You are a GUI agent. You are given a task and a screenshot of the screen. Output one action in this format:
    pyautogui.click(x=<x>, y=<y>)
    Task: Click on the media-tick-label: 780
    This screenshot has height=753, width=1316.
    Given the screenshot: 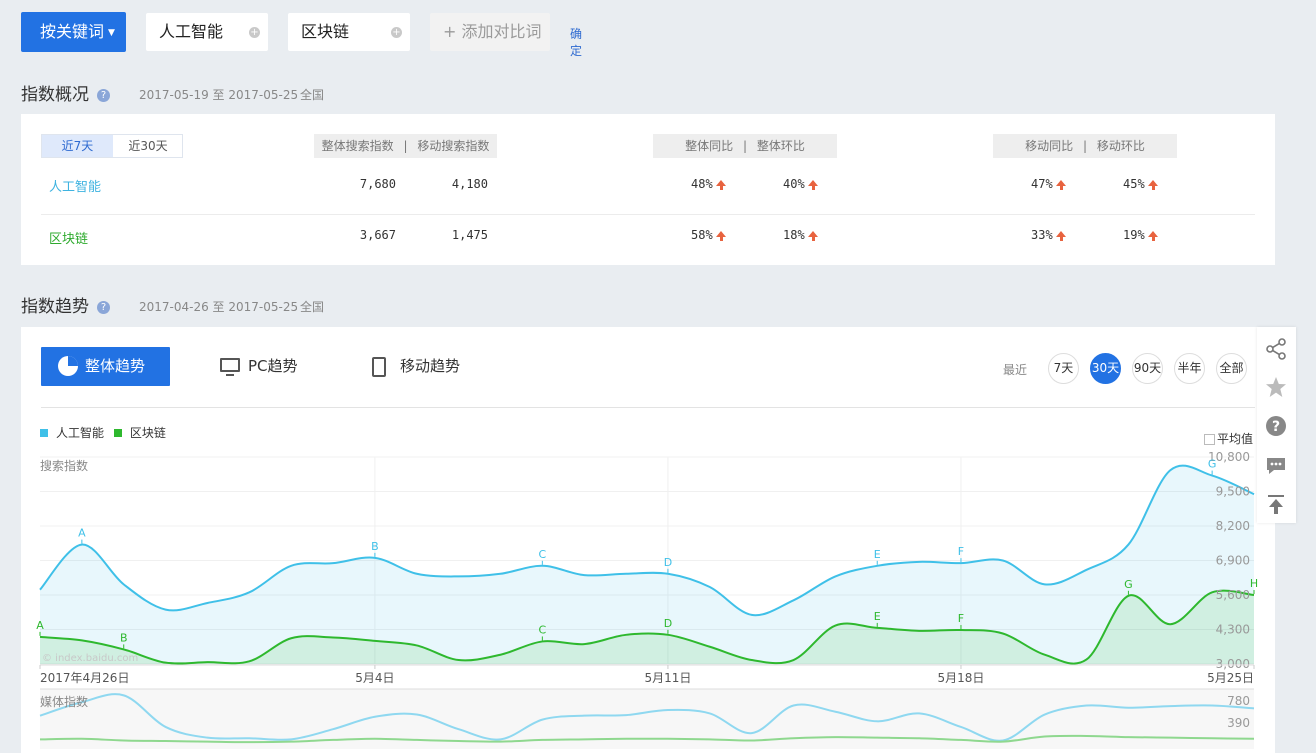 What is the action you would take?
    pyautogui.click(x=1238, y=701)
    